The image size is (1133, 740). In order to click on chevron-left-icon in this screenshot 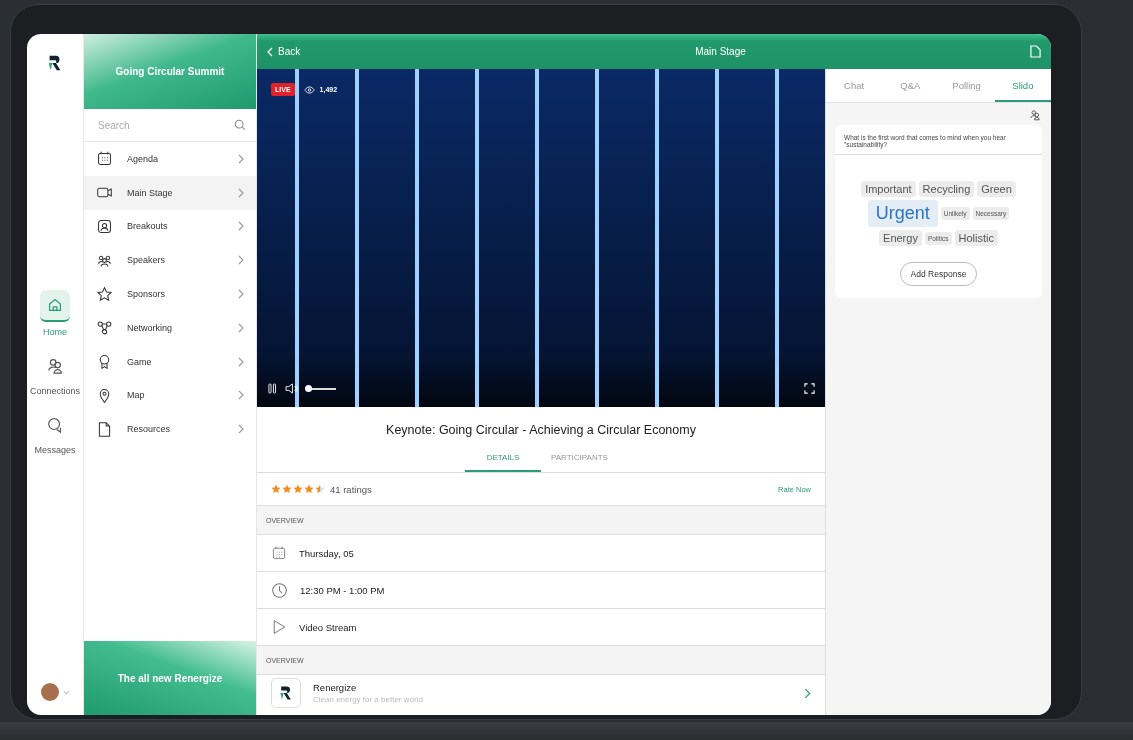, I will do `click(270, 51)`.